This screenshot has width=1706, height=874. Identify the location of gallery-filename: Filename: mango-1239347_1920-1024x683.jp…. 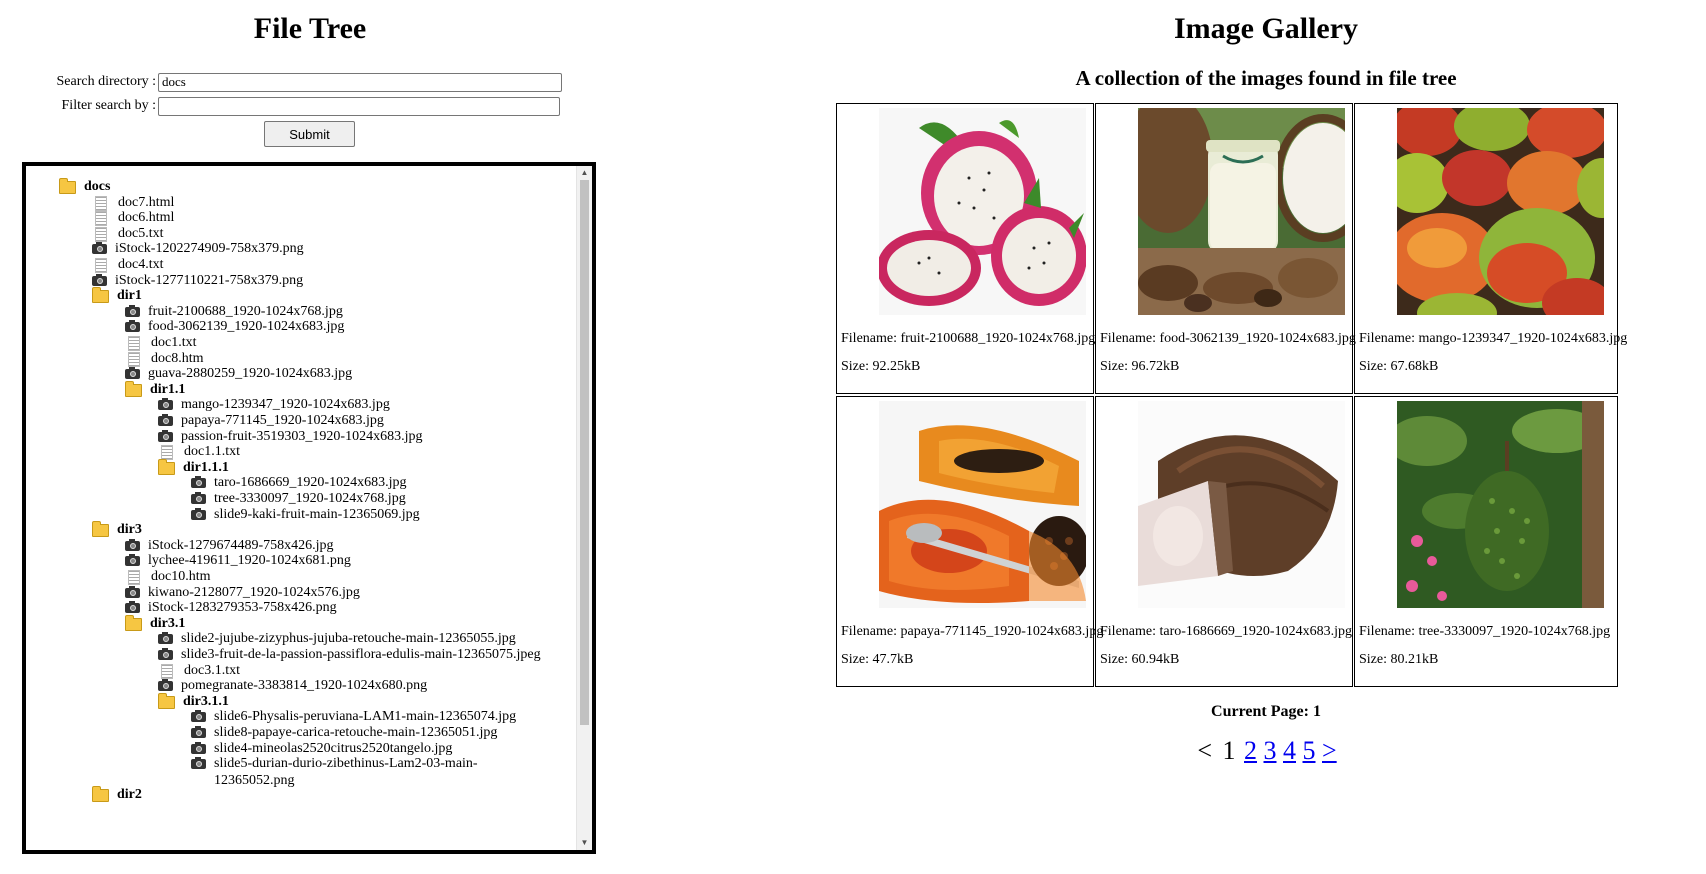
(1493, 338).